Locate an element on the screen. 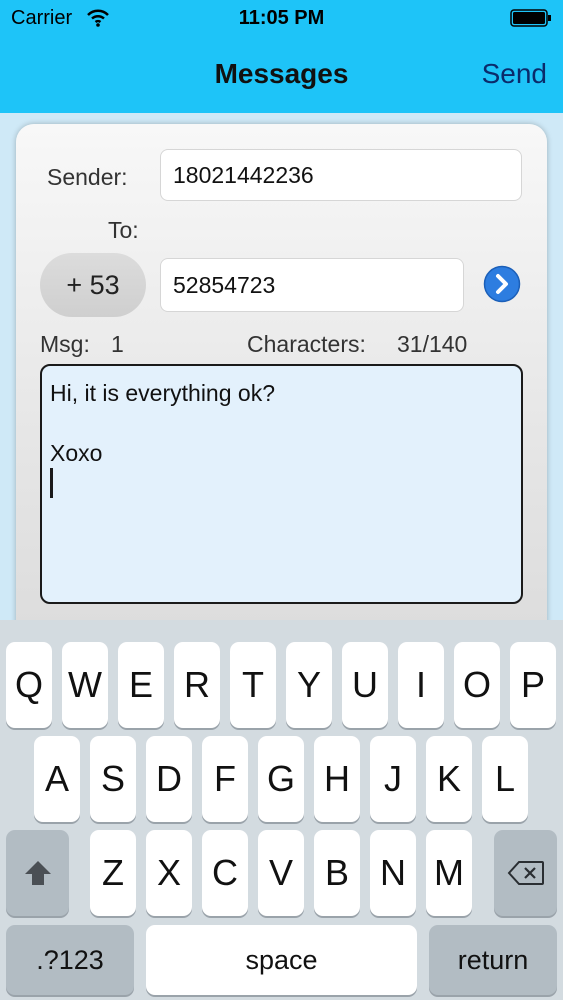  key-i: I is located at coordinates (421, 685).